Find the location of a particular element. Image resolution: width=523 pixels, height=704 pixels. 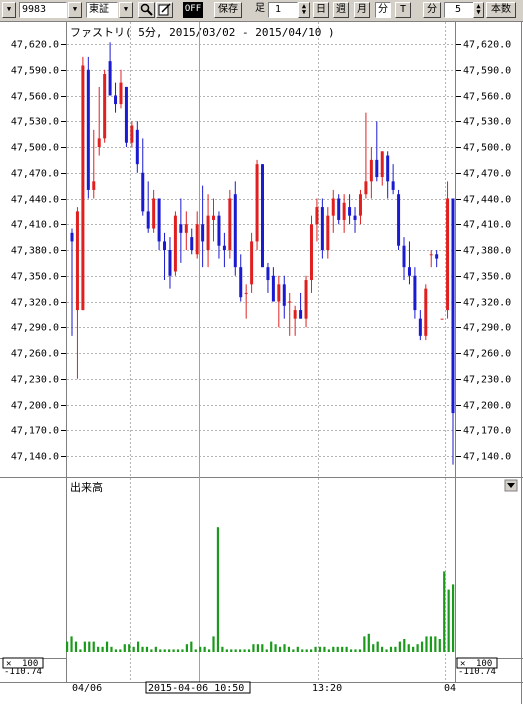

toggle-off-button: OFF is located at coordinates (193, 10).